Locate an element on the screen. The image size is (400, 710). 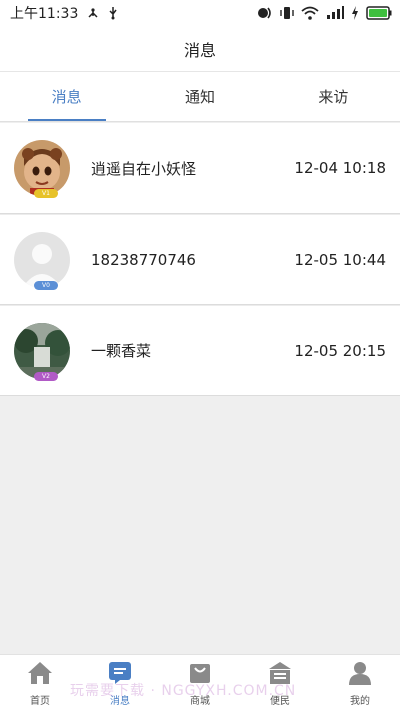
nav-profile: 我的 is located at coordinates (360, 682).